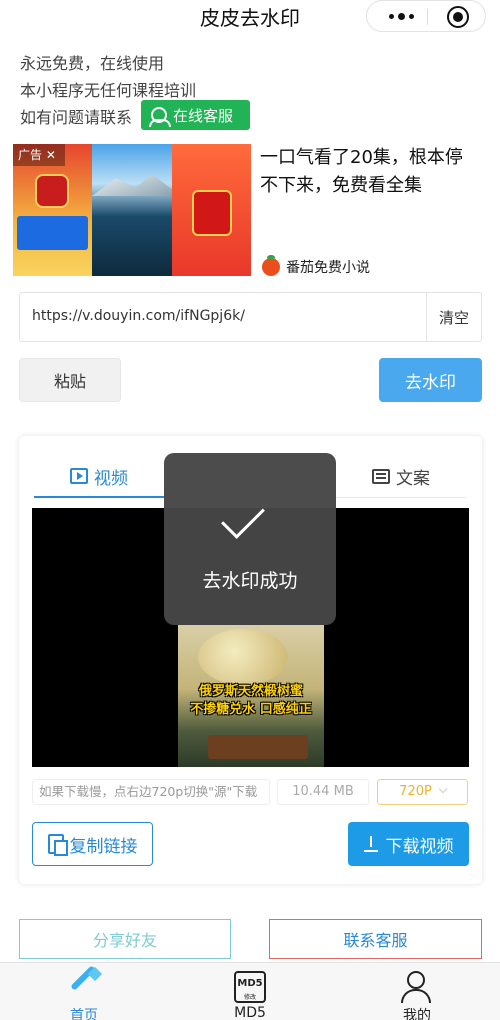  I want to click on chevron-down-icon, so click(443, 789).